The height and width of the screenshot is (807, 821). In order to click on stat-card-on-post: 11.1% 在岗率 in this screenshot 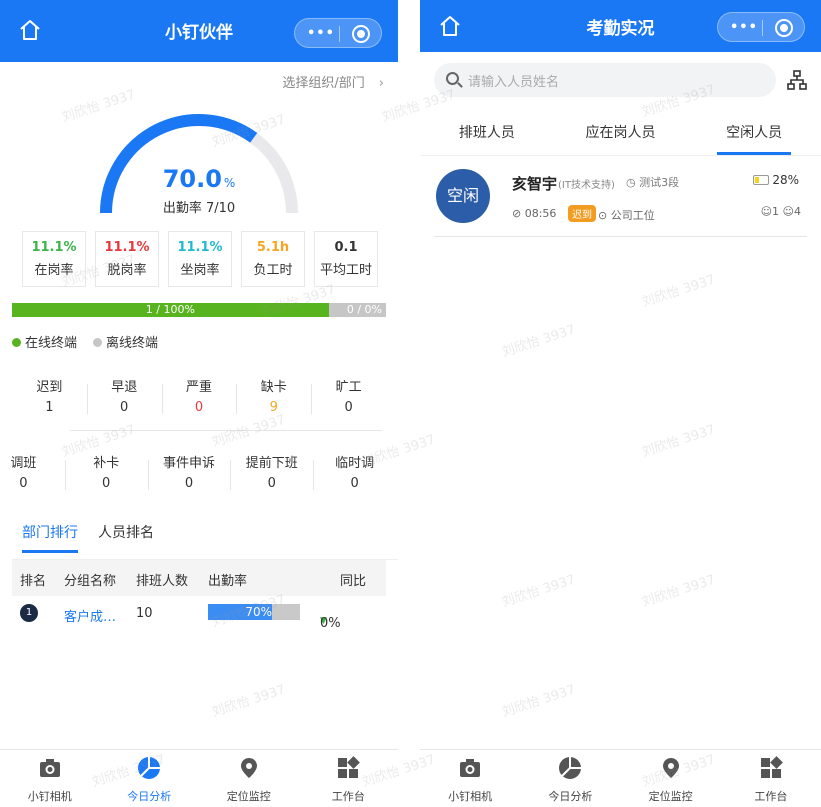, I will do `click(54, 259)`.